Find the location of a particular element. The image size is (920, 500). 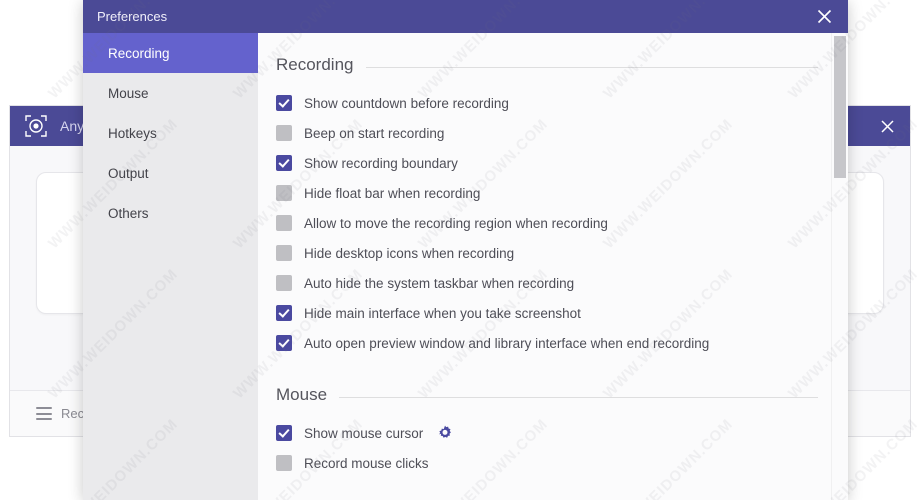

sidebar-item-label: Hotkeys is located at coordinates (132, 133).